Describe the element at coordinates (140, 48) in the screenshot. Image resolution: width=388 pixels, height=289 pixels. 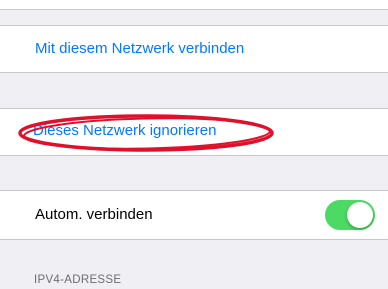
I see `connect-network-label: Mit diesem Netzwerk verbinden` at that location.